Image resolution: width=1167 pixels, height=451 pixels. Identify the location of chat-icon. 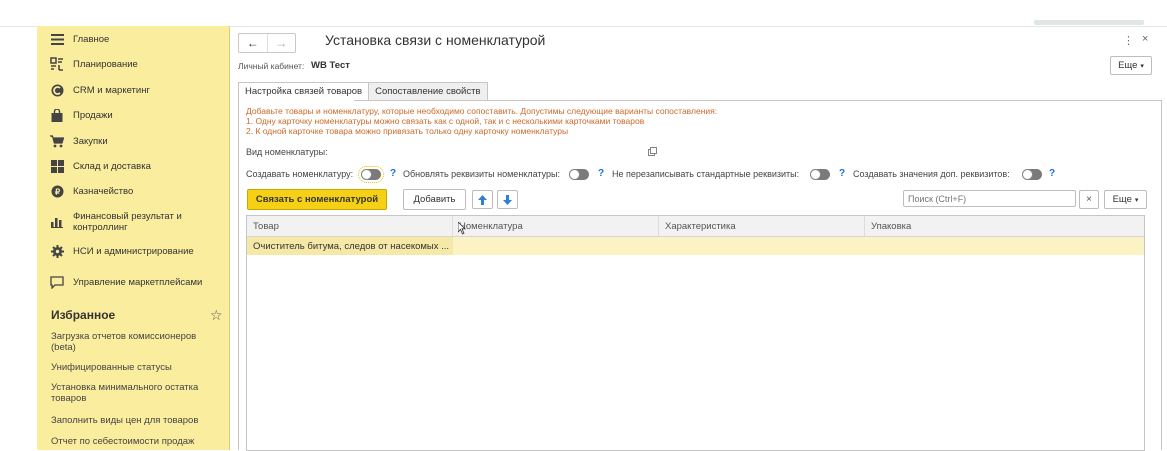
(57, 282).